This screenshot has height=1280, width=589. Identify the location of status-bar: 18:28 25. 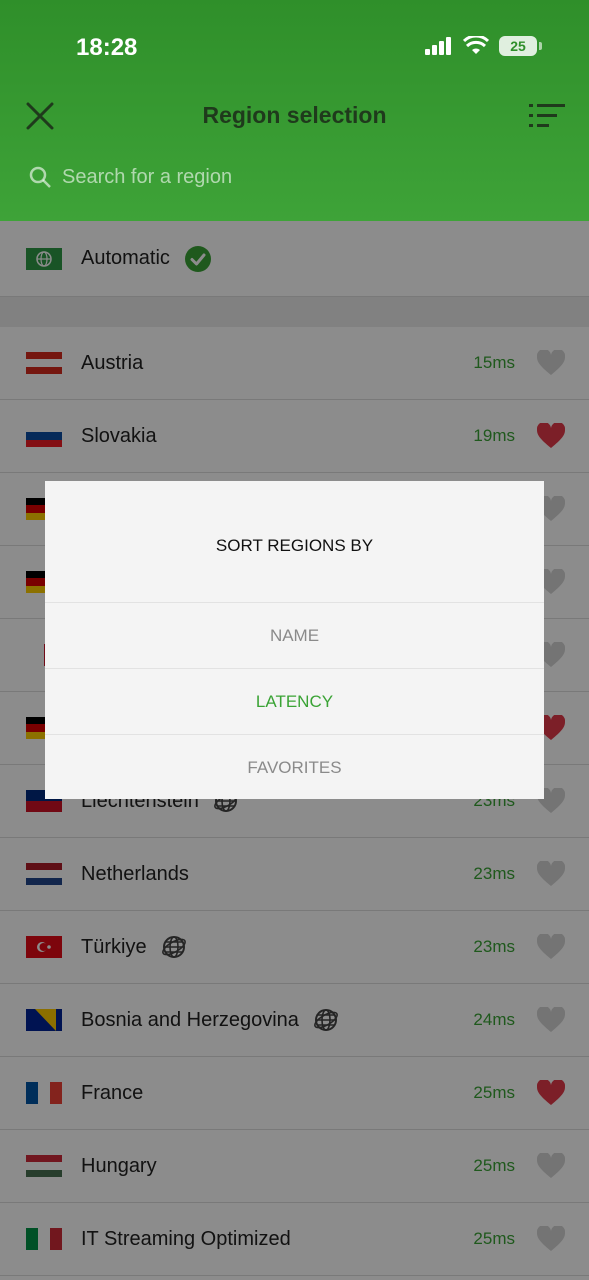
(294, 48).